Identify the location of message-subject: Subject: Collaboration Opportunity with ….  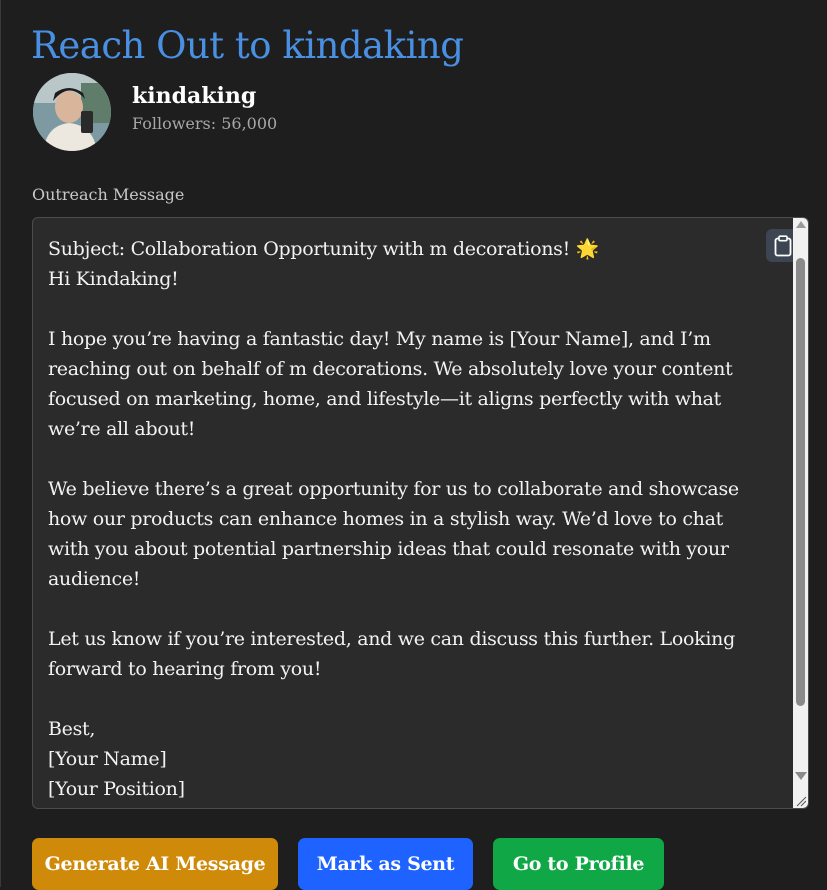
(312, 249).